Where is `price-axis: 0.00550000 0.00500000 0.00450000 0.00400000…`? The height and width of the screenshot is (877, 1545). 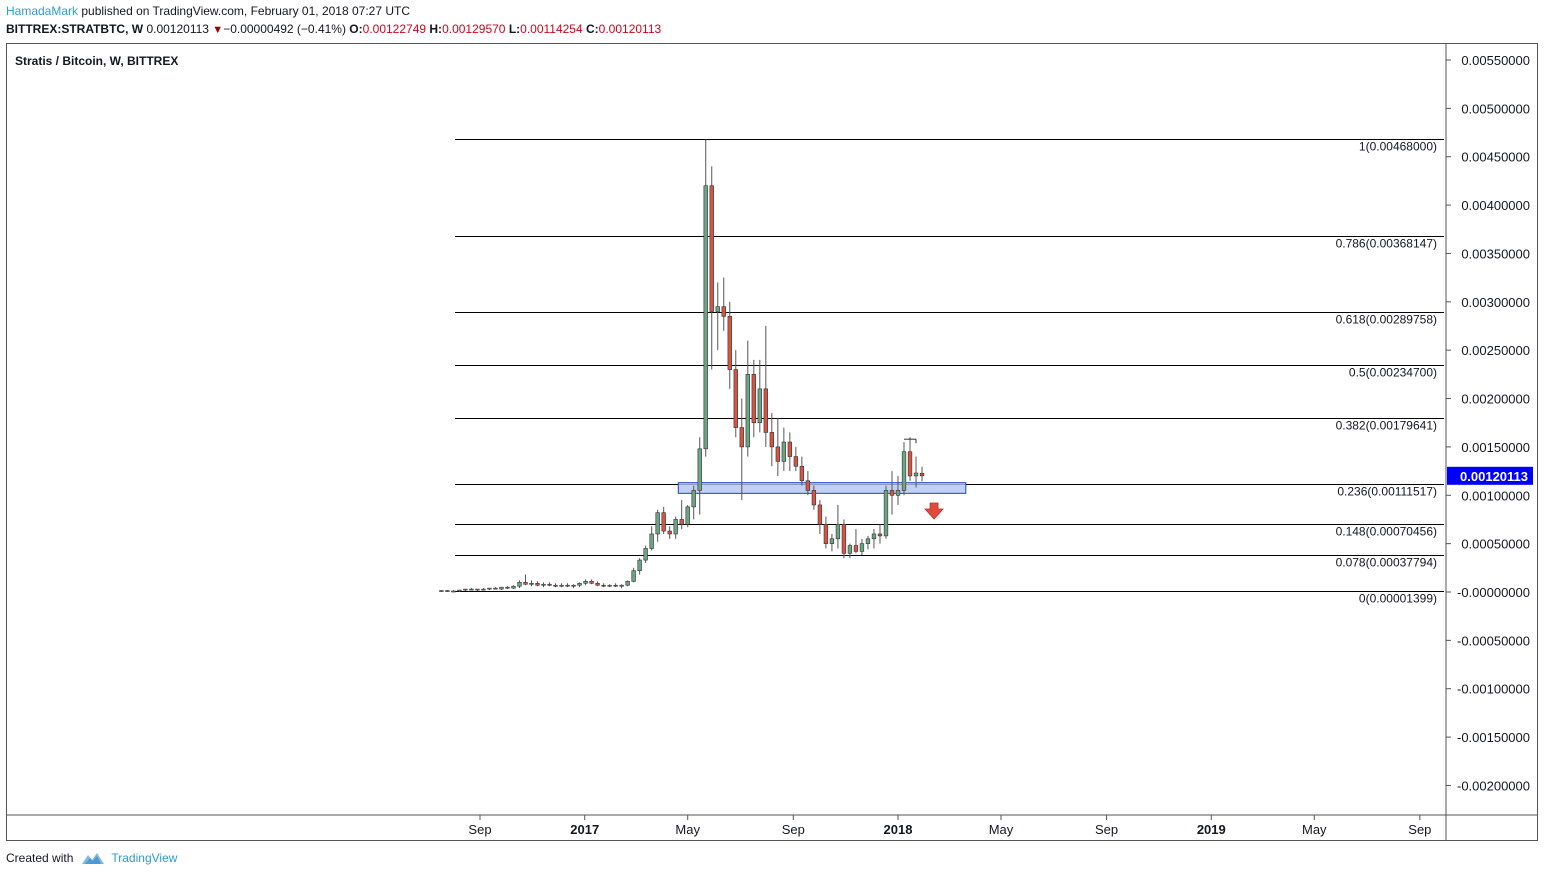
price-axis: 0.00550000 0.00500000 0.00450000 0.00400000… is located at coordinates (1488, 423).